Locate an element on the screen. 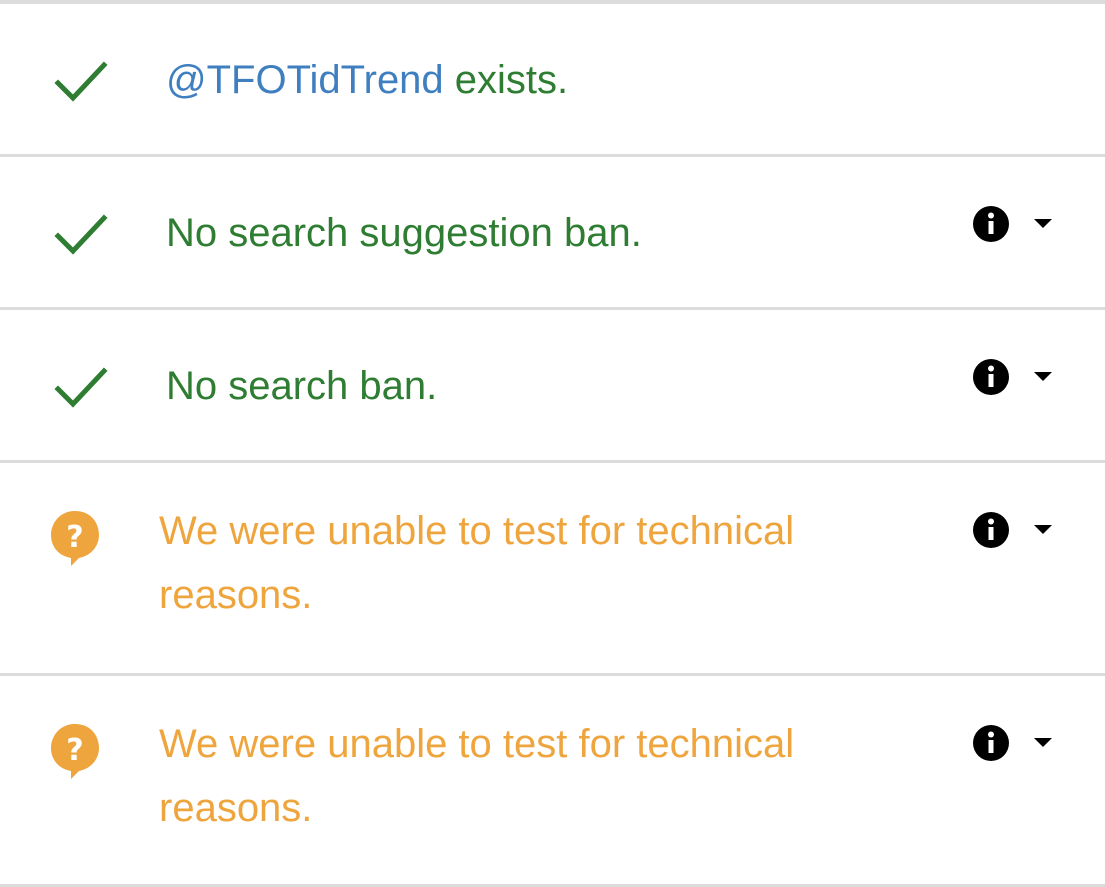 The image size is (1105, 887). account-handle-link: @TFOTidTrend is located at coordinates (305, 80).